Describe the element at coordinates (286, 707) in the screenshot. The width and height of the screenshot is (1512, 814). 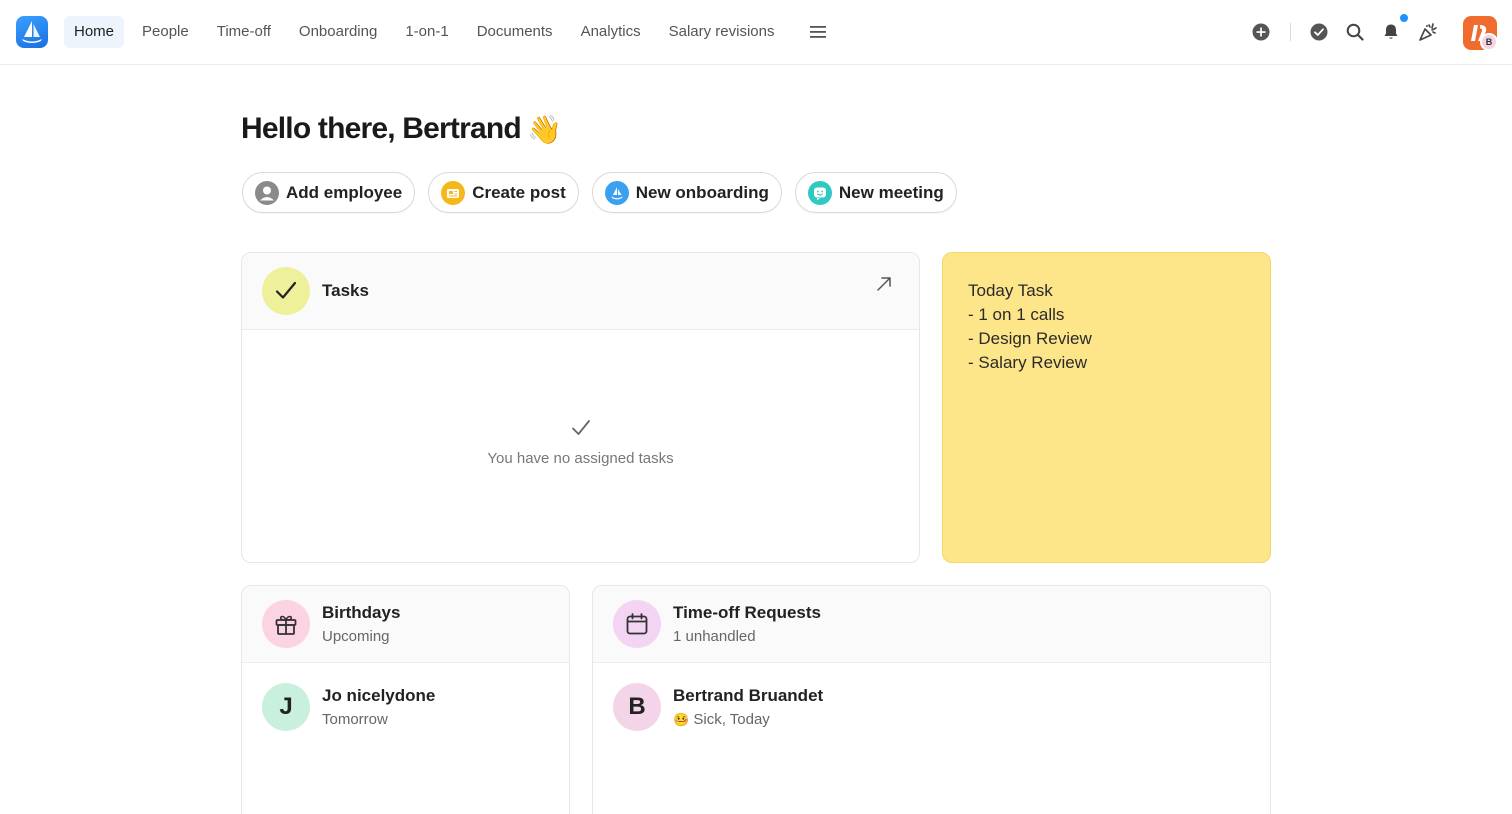
I see `avatar: J` at that location.